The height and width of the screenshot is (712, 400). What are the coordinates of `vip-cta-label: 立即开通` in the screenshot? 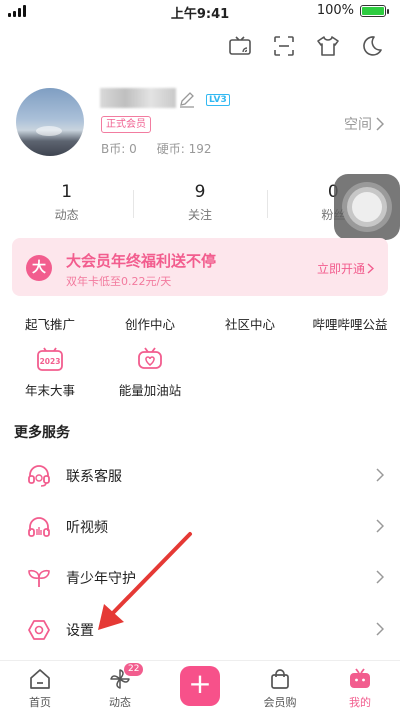 It's located at (340, 269).